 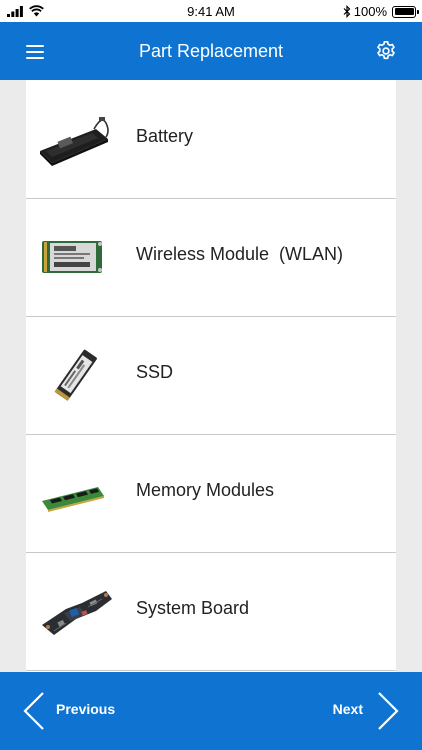 I want to click on list-item-system-board: System Board, so click(x=211, y=611).